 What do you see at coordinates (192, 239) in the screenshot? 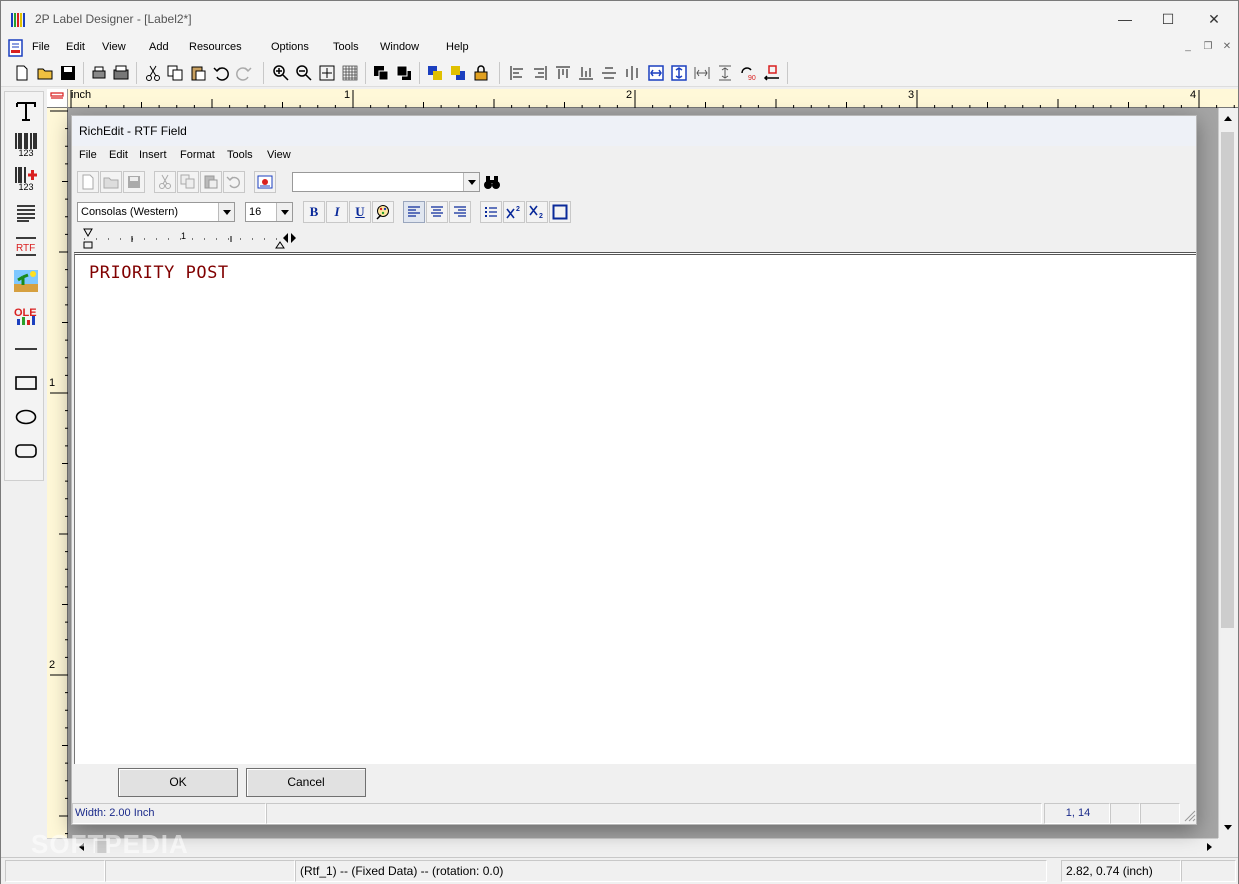
I see `paragraph-ruler: 1` at bounding box center [192, 239].